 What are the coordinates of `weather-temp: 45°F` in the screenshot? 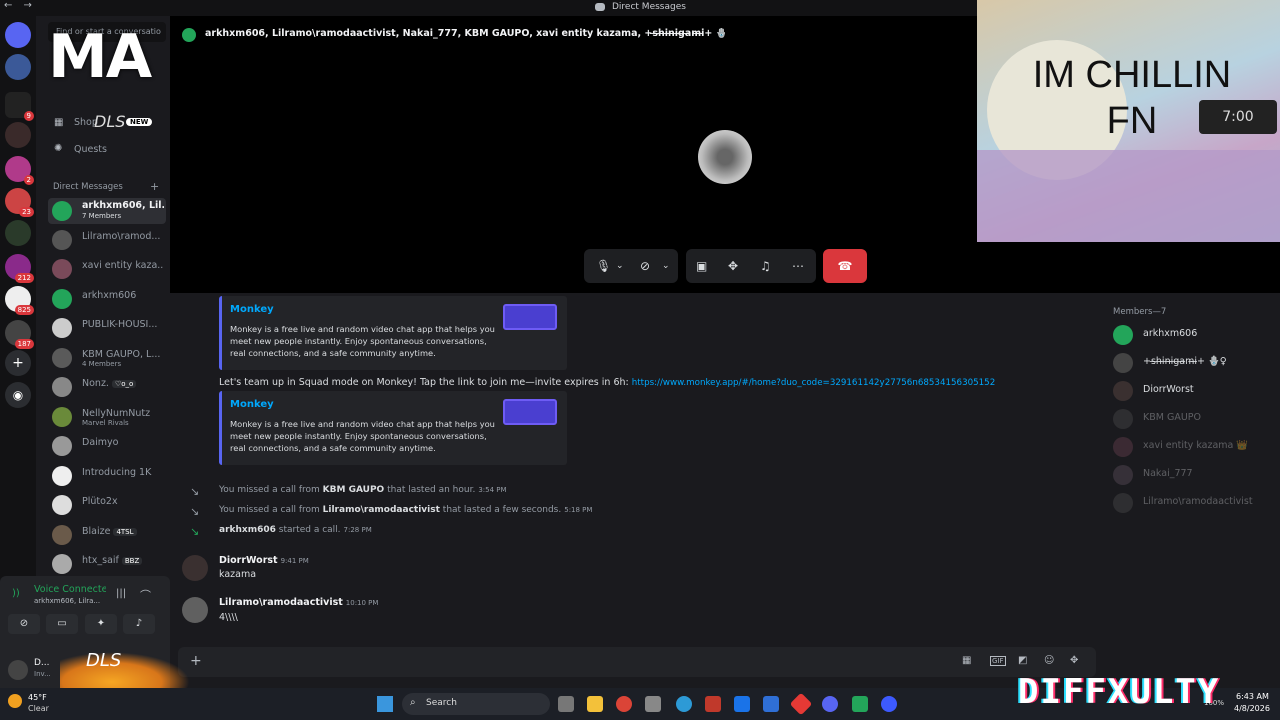 It's located at (37, 697).